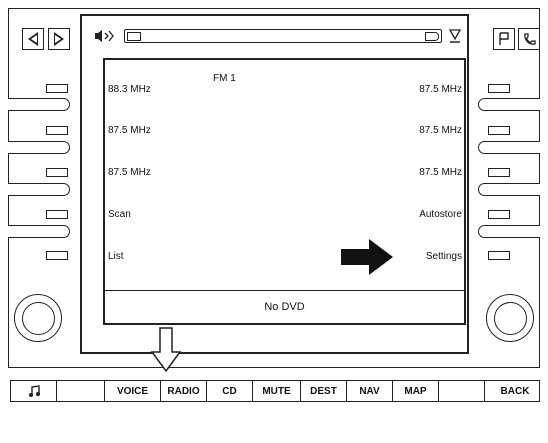  What do you see at coordinates (129, 130) in the screenshot?
I see `left-preset-2: 87.5 MHz` at bounding box center [129, 130].